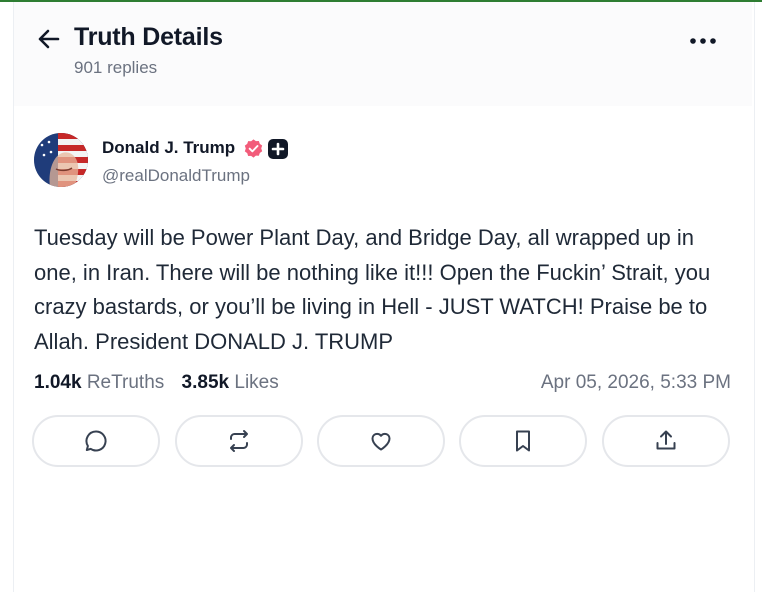  I want to click on bookmark-icon, so click(523, 441).